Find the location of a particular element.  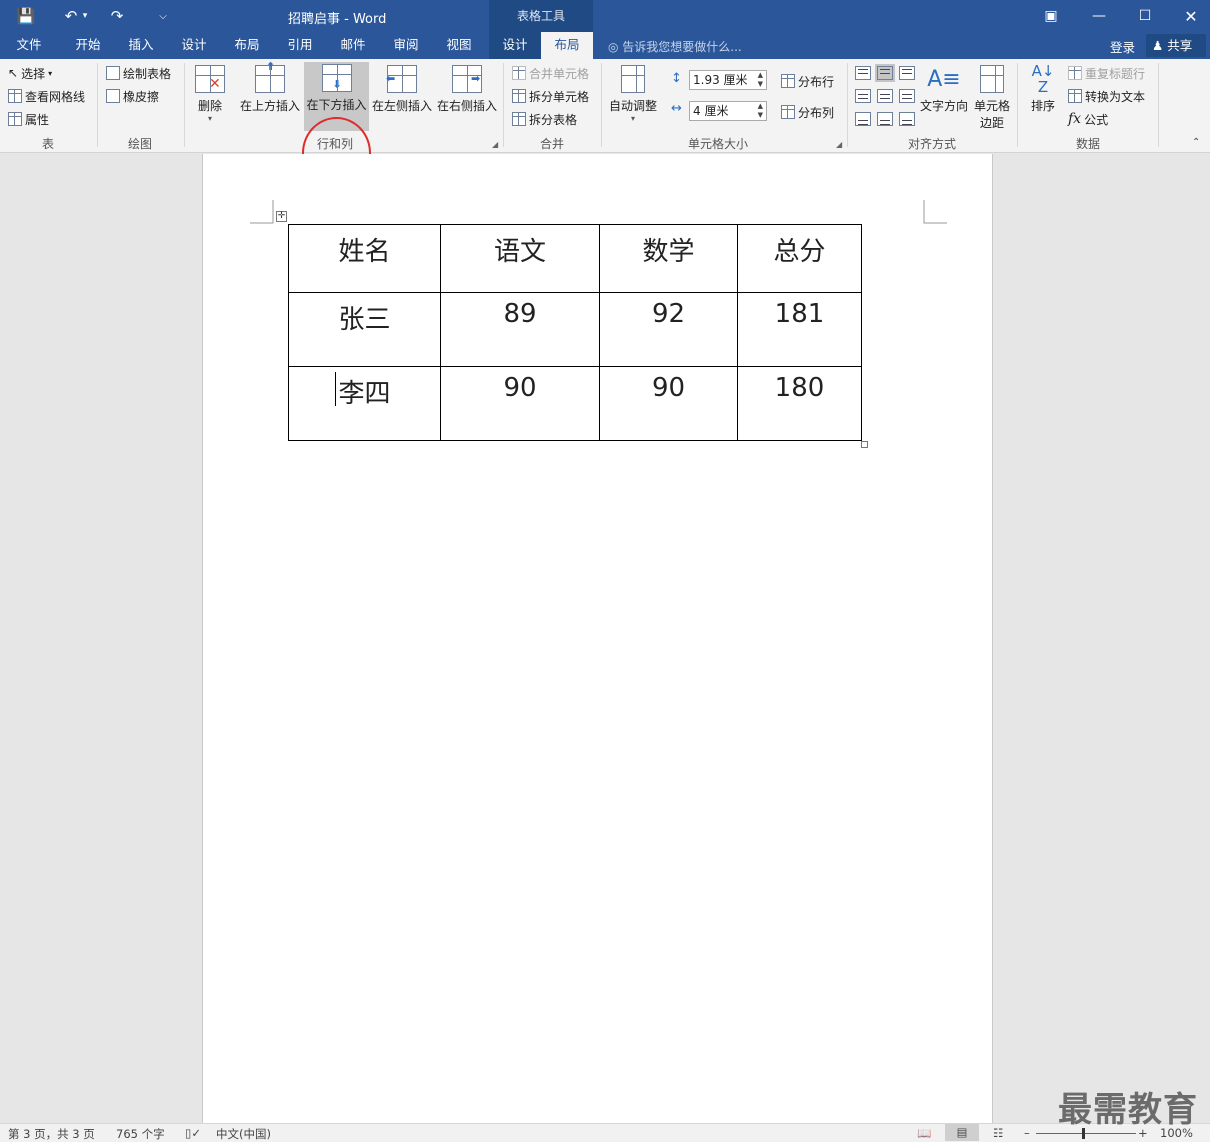

cell-margins-button: 单元格 边距 is located at coordinates (992, 96).